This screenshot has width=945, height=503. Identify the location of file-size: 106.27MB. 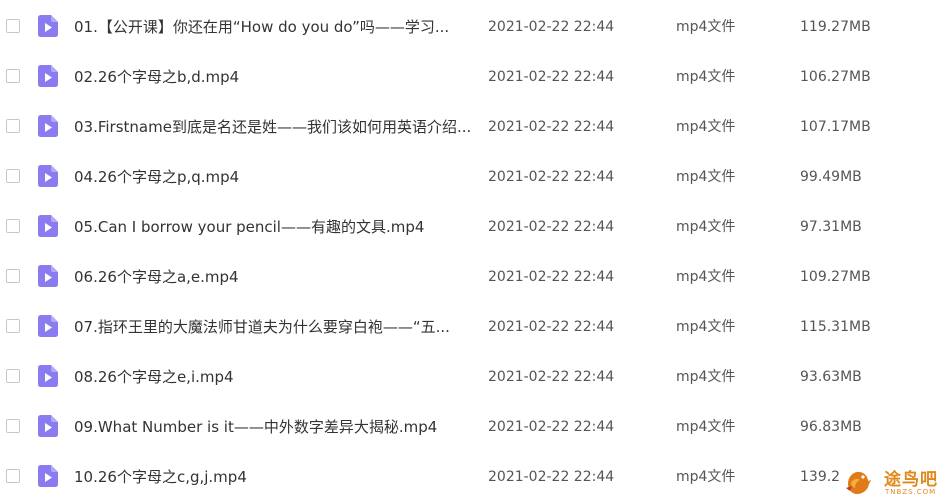
(835, 77).